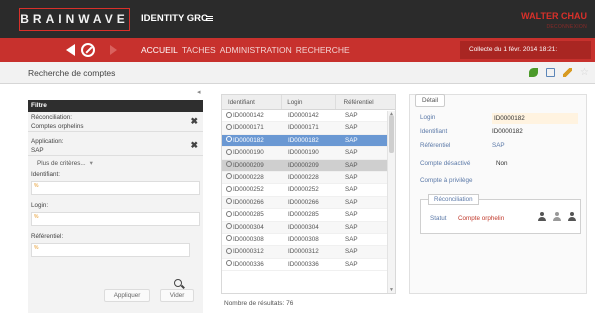 Image resolution: width=595 pixels, height=317 pixels. I want to click on nav-item-taches: TACHES, so click(199, 50).